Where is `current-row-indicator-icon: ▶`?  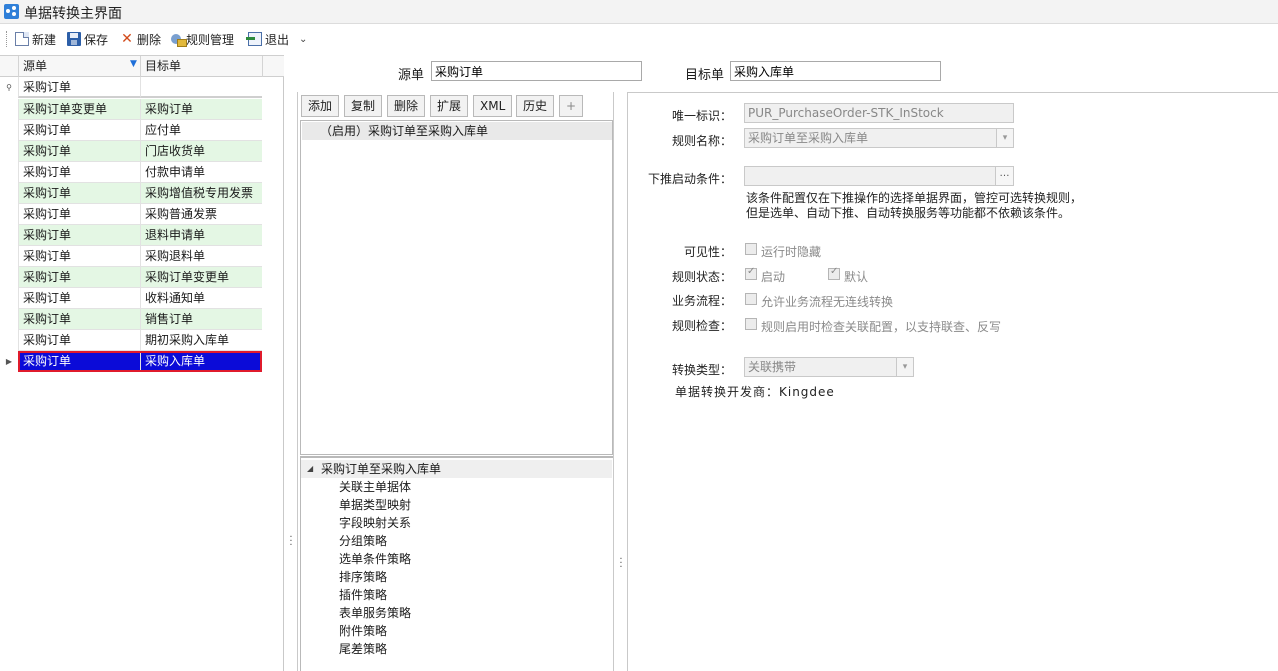
current-row-indicator-icon: ▶ is located at coordinates (9, 361).